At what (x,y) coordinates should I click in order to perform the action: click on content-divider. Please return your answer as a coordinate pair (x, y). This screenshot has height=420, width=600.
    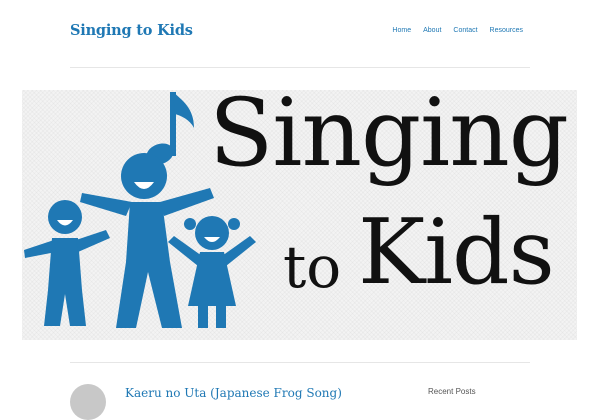
    Looking at the image, I should click on (300, 362).